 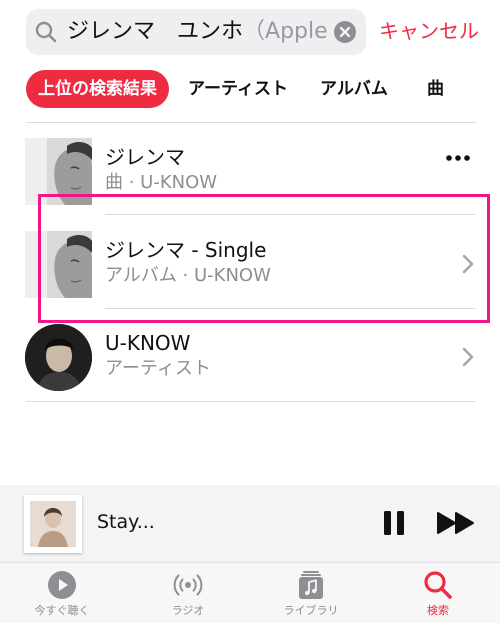 I want to click on scope-tabs: 上位の検索結果 アーティスト アルバム 曲, so click(x=263, y=89).